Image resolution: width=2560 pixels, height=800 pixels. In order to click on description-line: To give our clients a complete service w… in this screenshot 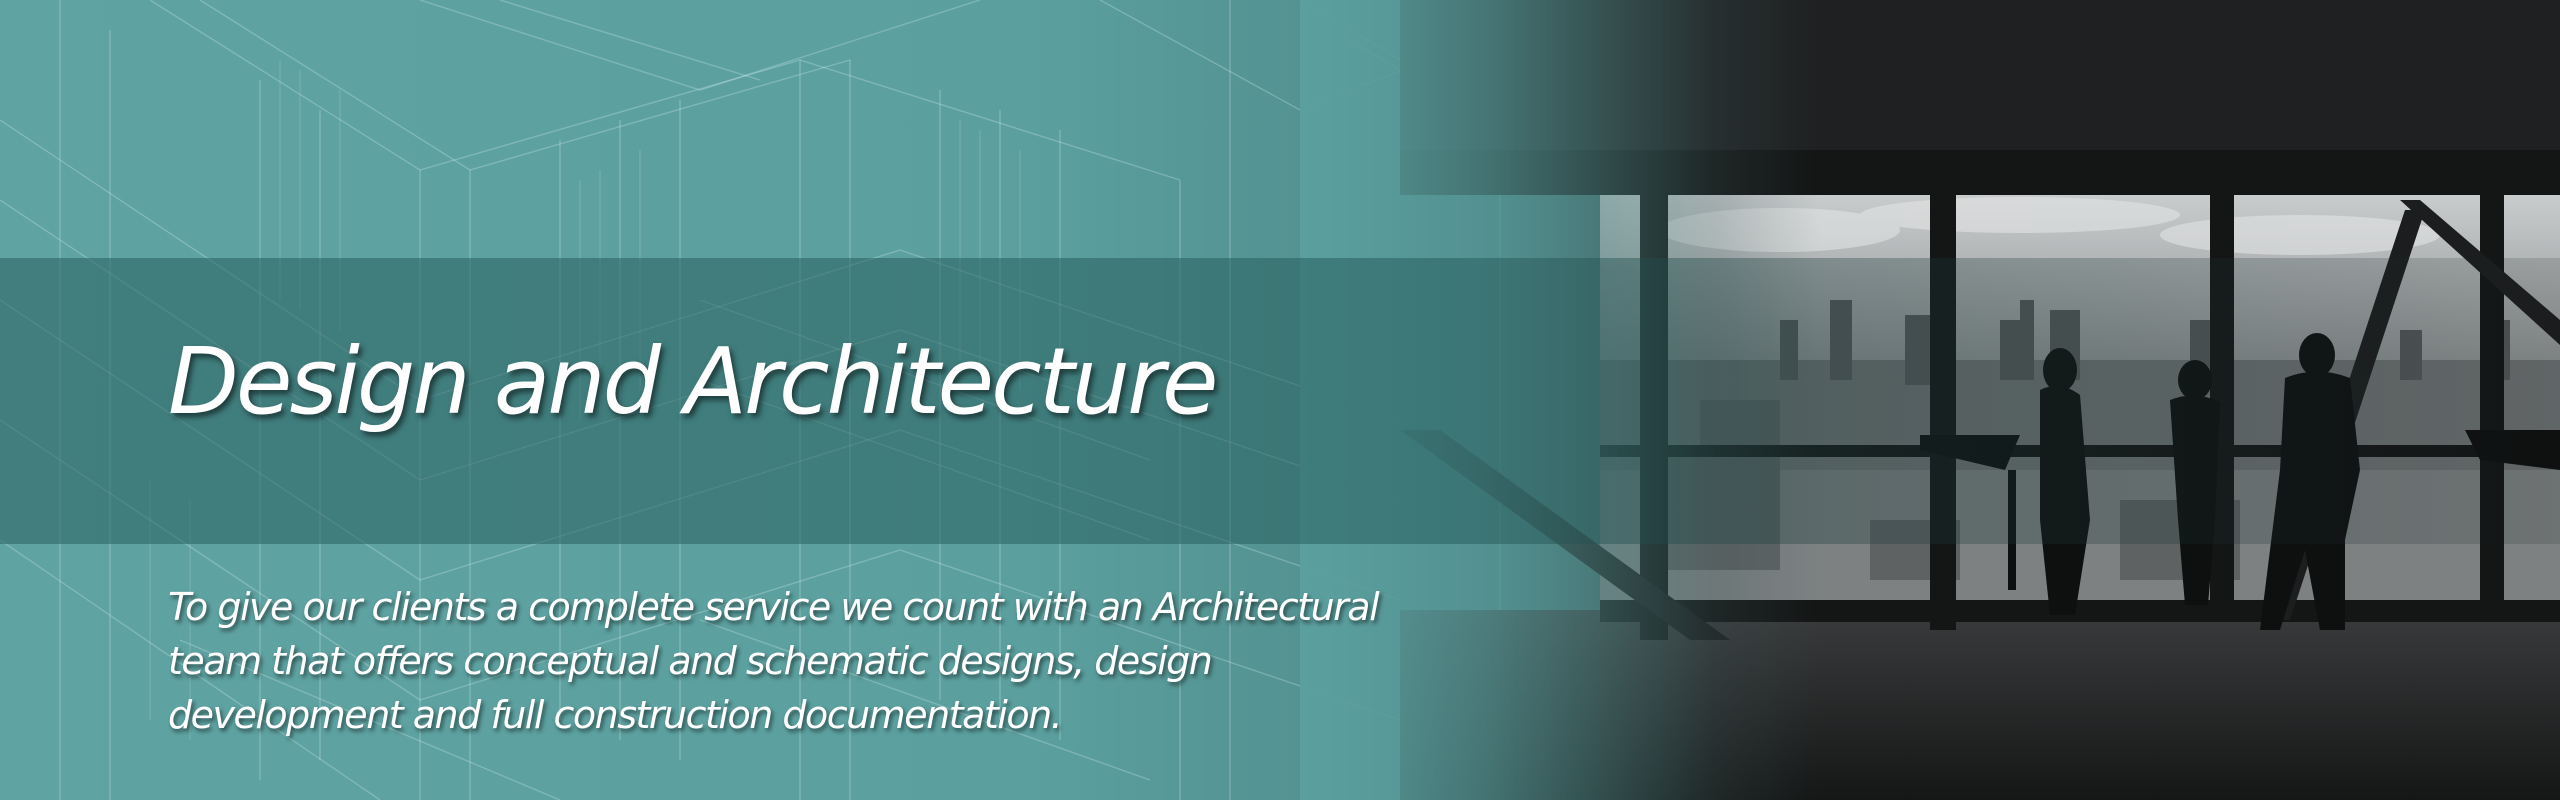, I will do `click(774, 607)`.